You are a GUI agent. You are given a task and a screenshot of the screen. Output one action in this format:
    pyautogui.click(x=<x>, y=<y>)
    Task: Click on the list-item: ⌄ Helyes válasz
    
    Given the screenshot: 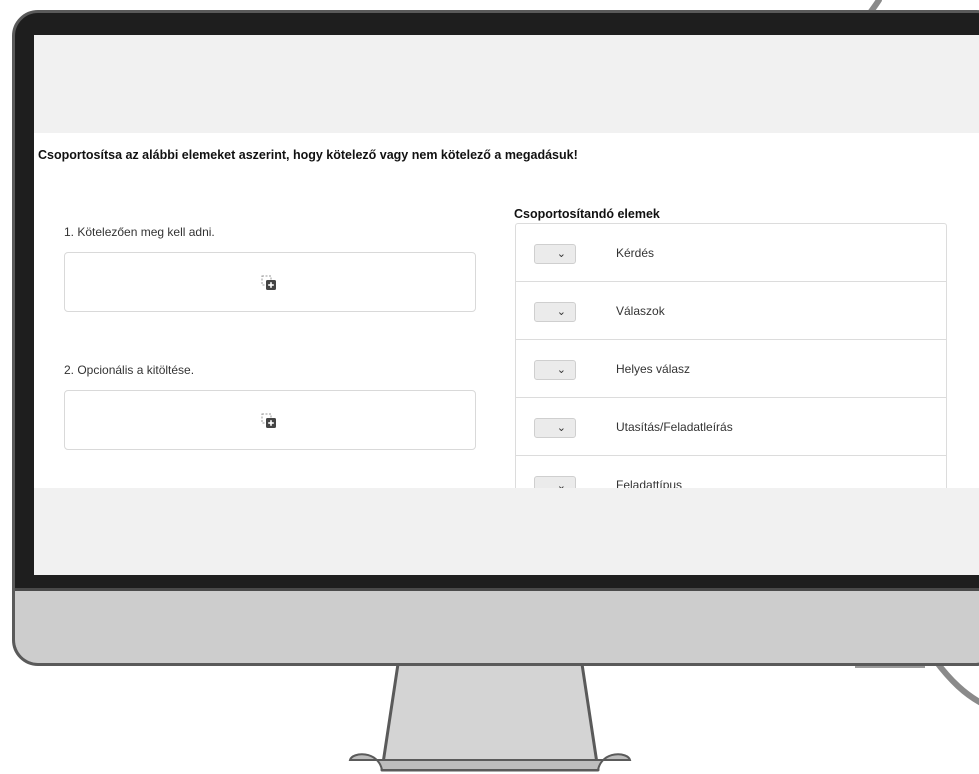 What is the action you would take?
    pyautogui.click(x=731, y=369)
    